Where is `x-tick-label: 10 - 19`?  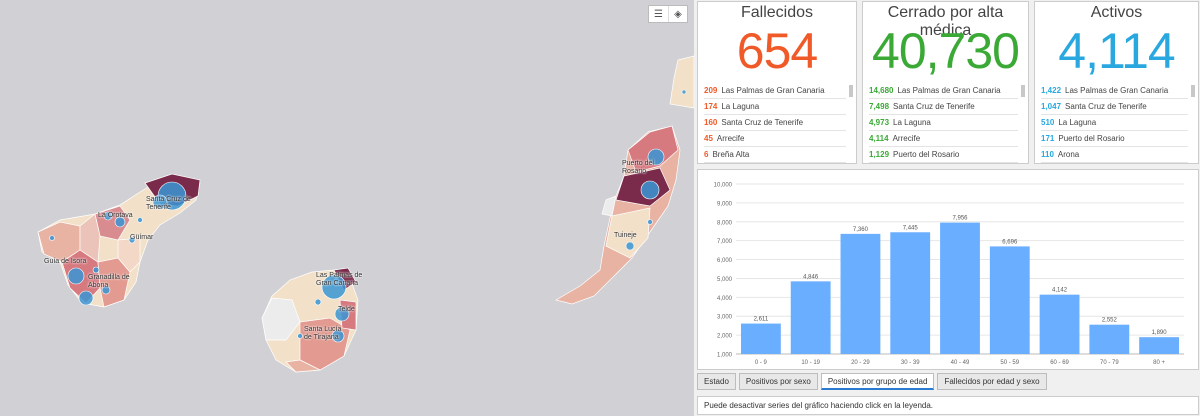 x-tick-label: 10 - 19 is located at coordinates (810, 363).